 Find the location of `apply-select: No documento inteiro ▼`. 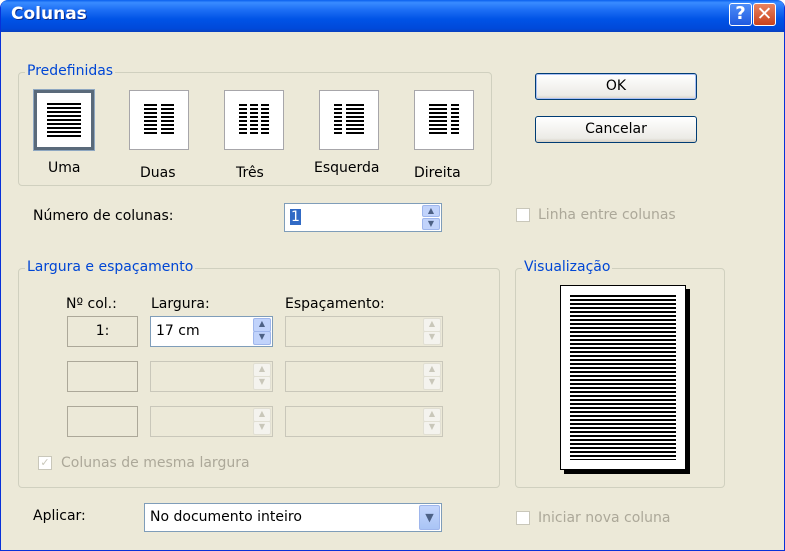

apply-select: No documento inteiro ▼ is located at coordinates (293, 517).